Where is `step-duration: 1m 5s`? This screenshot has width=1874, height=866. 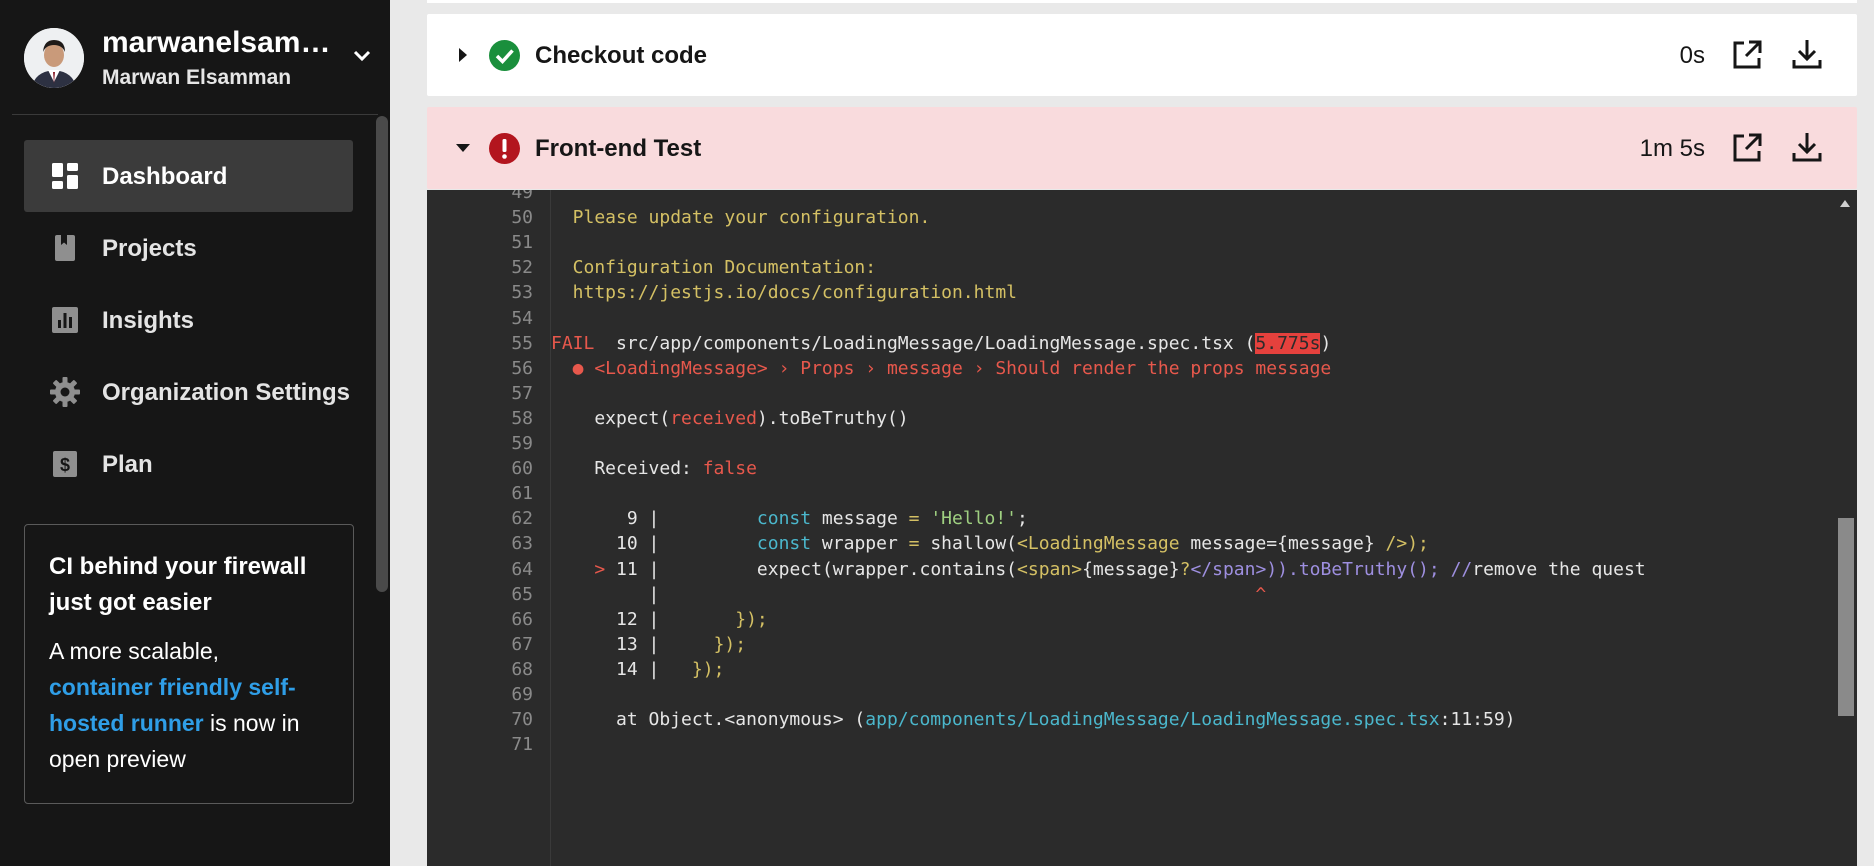 step-duration: 1m 5s is located at coordinates (1672, 148).